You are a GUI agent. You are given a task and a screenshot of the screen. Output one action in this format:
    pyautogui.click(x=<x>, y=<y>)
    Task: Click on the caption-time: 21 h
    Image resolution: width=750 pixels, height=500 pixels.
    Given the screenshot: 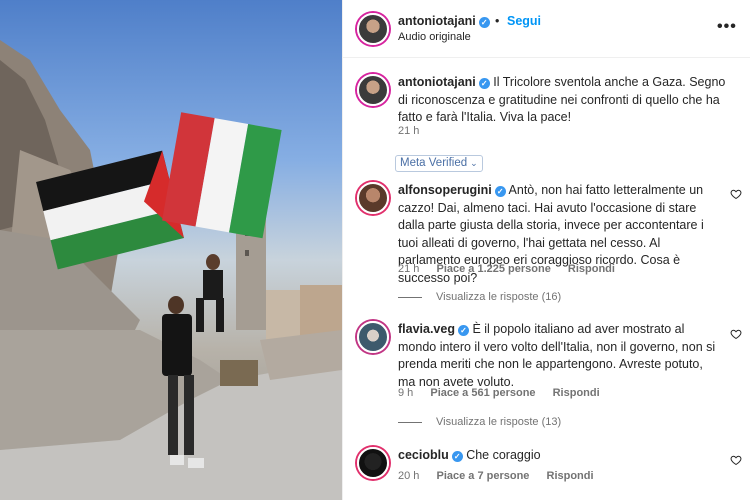 What is the action you would take?
    pyautogui.click(x=408, y=131)
    